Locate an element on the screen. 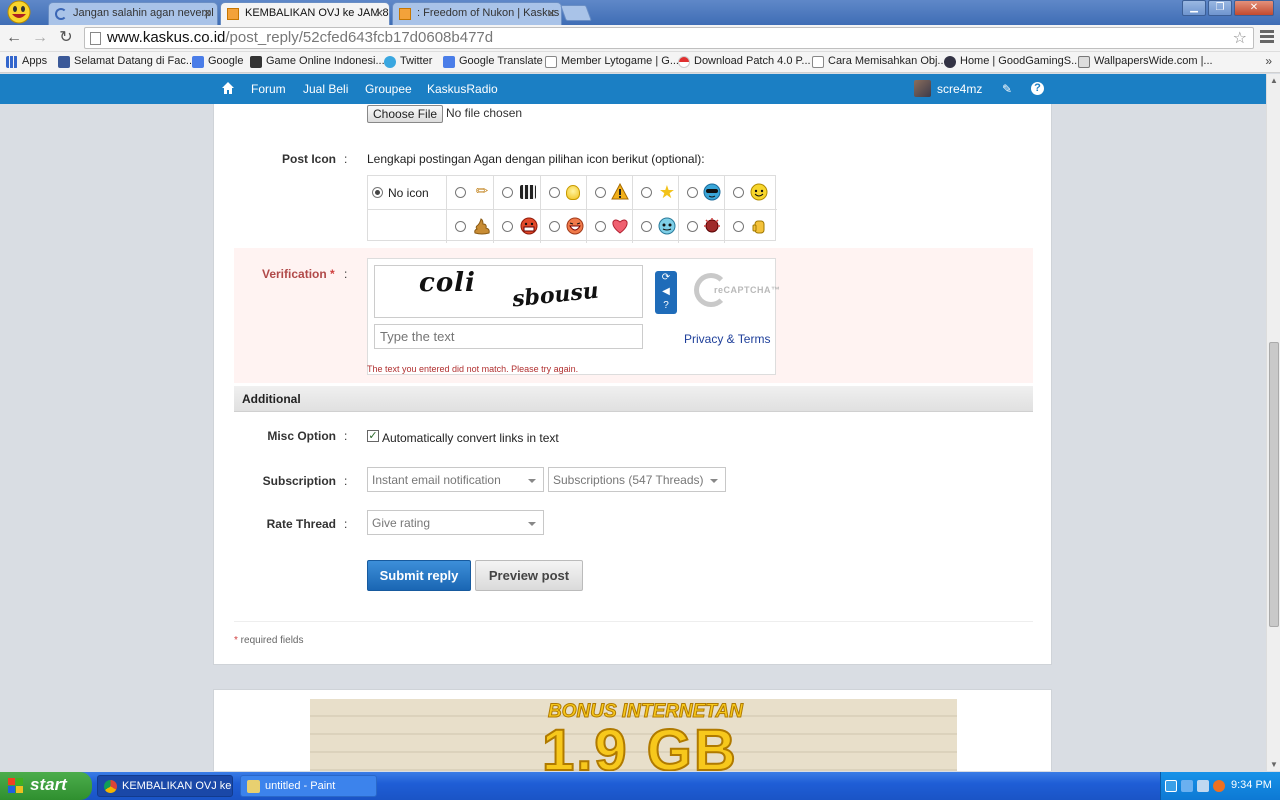  tab-freedom-of-nukon: : Freedom of Nukon | Kaskus ✕ is located at coordinates (477, 13).